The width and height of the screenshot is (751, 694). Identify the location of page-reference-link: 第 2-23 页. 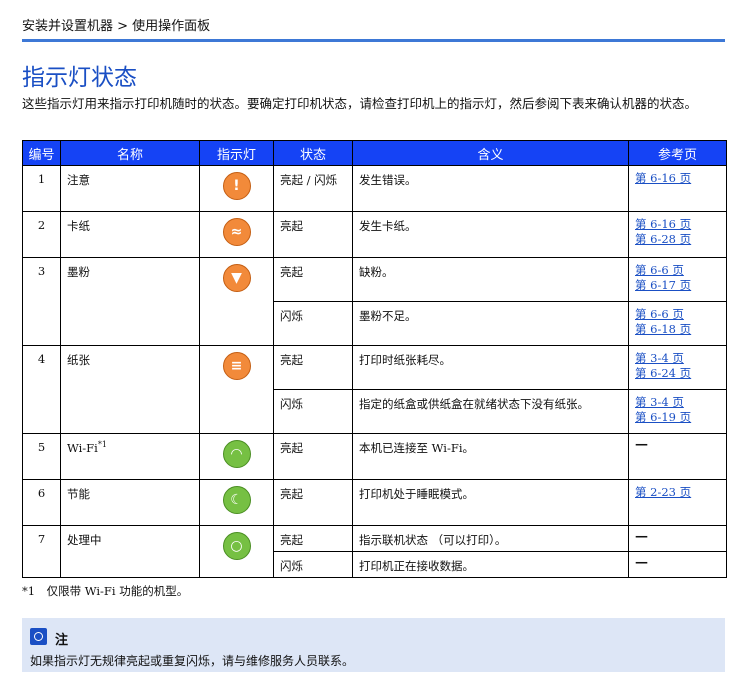
(677, 492).